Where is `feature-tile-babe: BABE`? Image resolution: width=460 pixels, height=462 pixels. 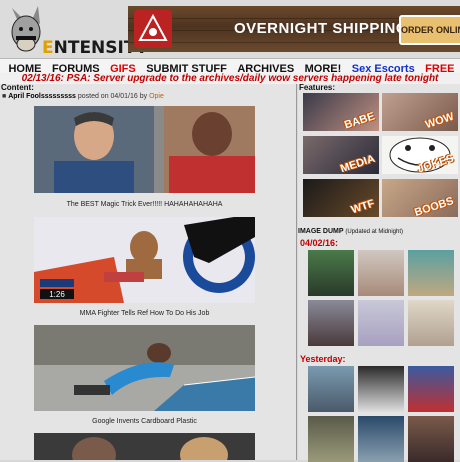 feature-tile-babe: BABE is located at coordinates (341, 112).